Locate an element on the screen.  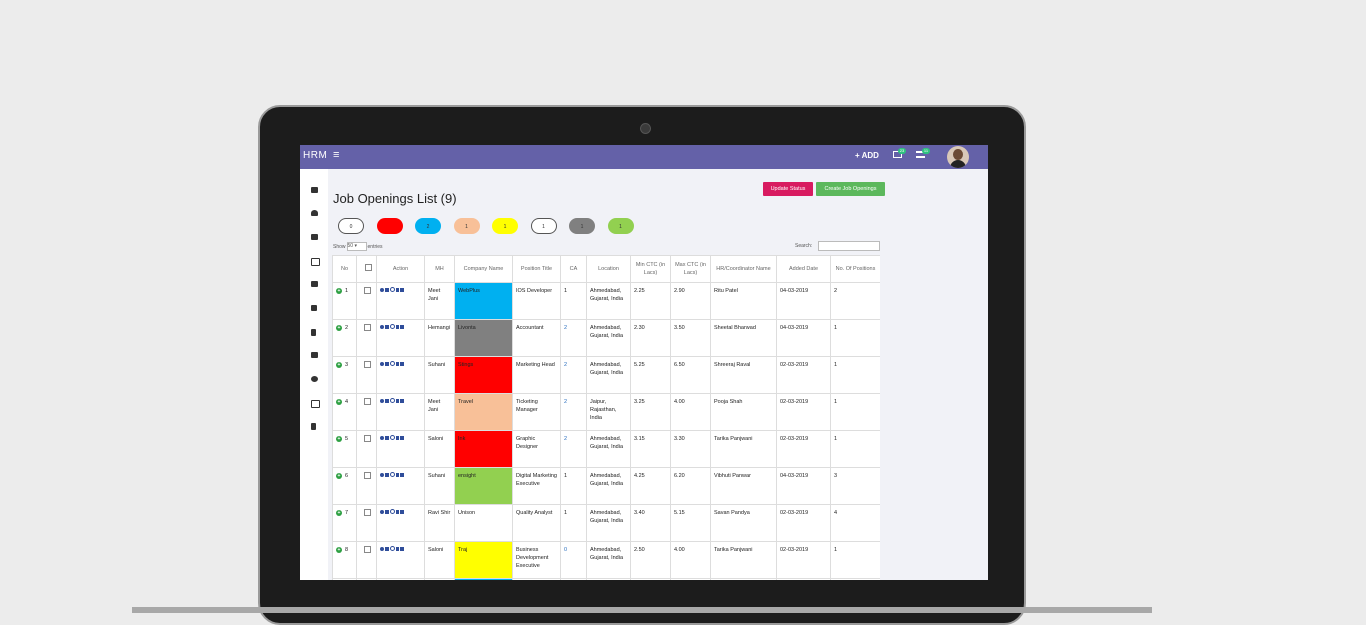
row-number-cell: +3 is located at coordinates (344, 375).